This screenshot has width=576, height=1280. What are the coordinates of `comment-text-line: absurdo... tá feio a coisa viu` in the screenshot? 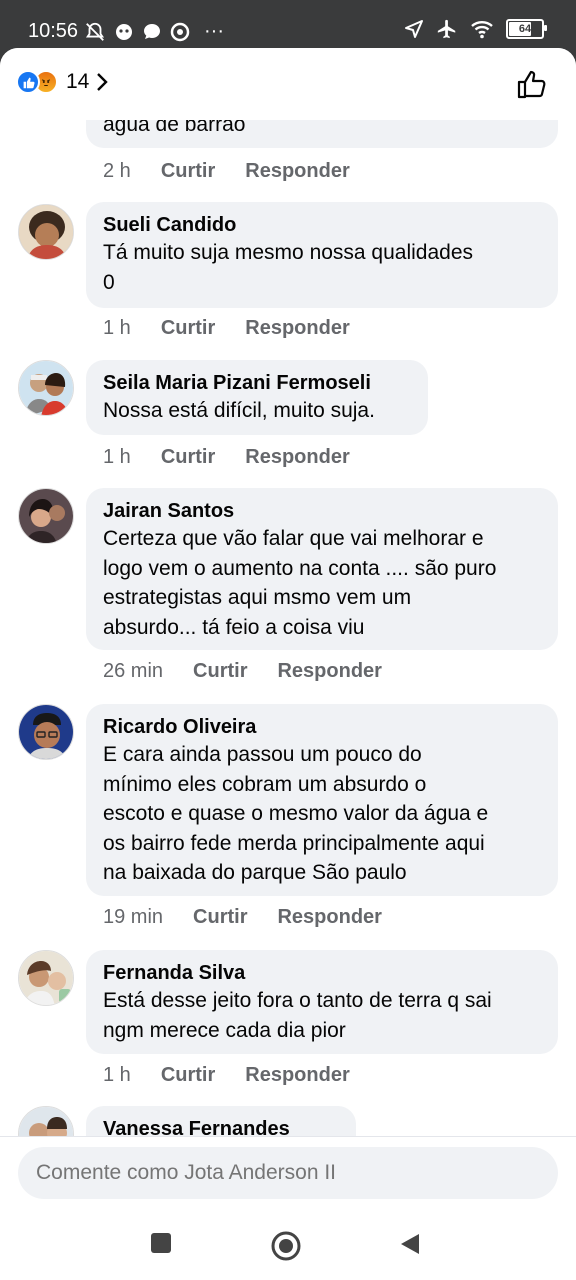 It's located at (234, 627).